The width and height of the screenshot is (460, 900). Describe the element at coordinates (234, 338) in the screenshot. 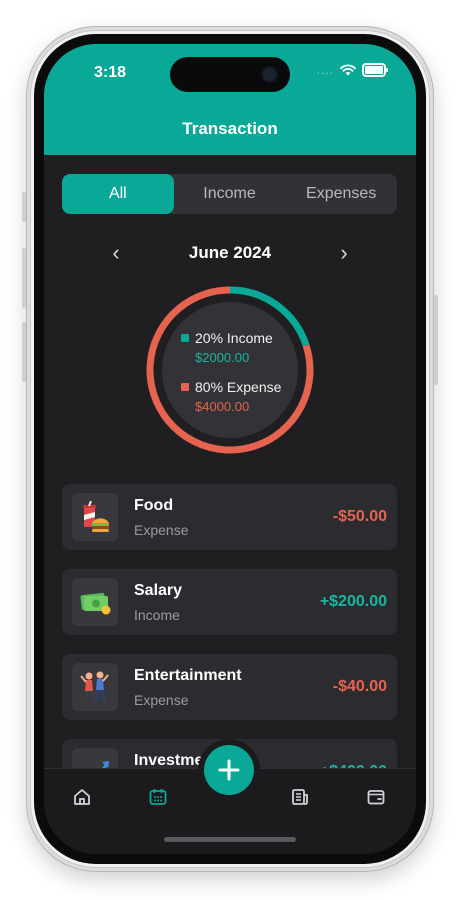

I see `income-label: 20% Income` at that location.